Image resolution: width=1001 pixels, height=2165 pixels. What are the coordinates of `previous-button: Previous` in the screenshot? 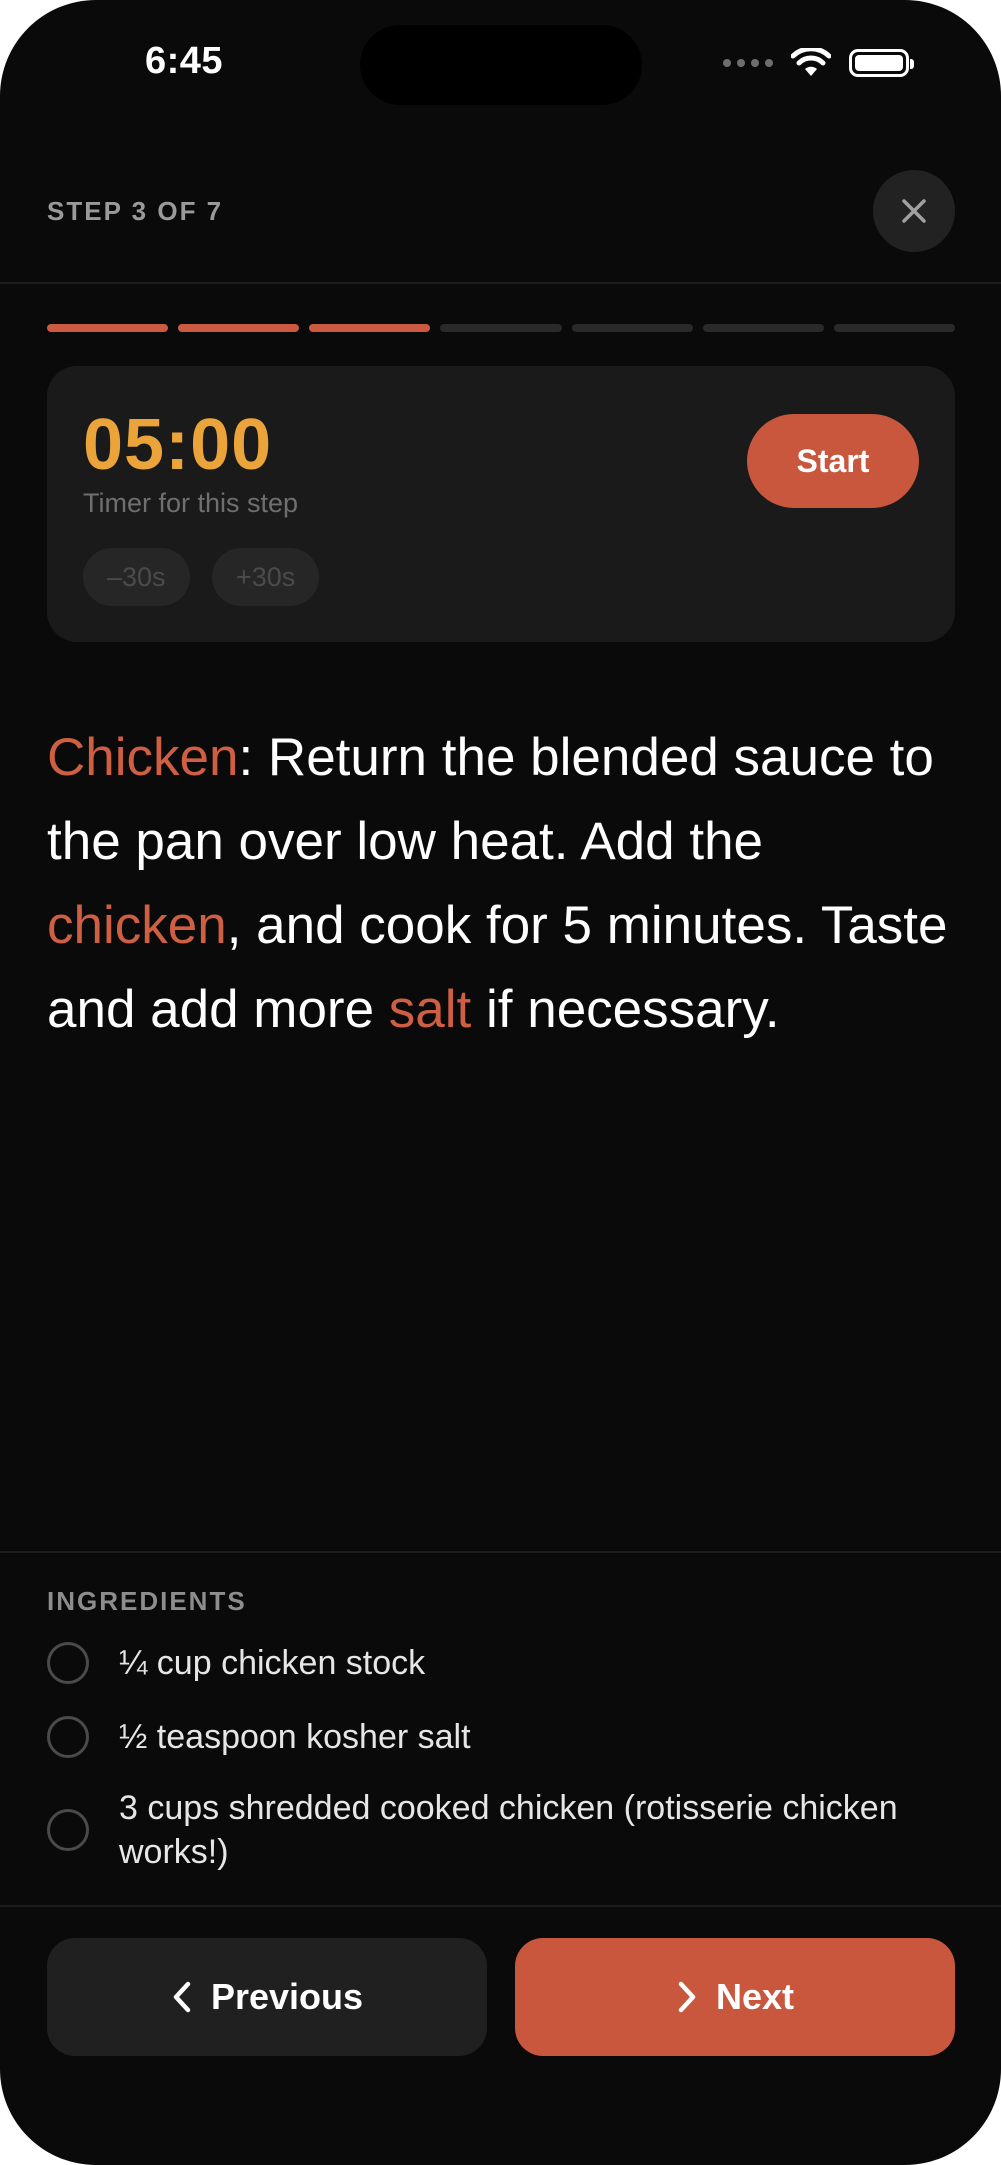 It's located at (267, 1997).